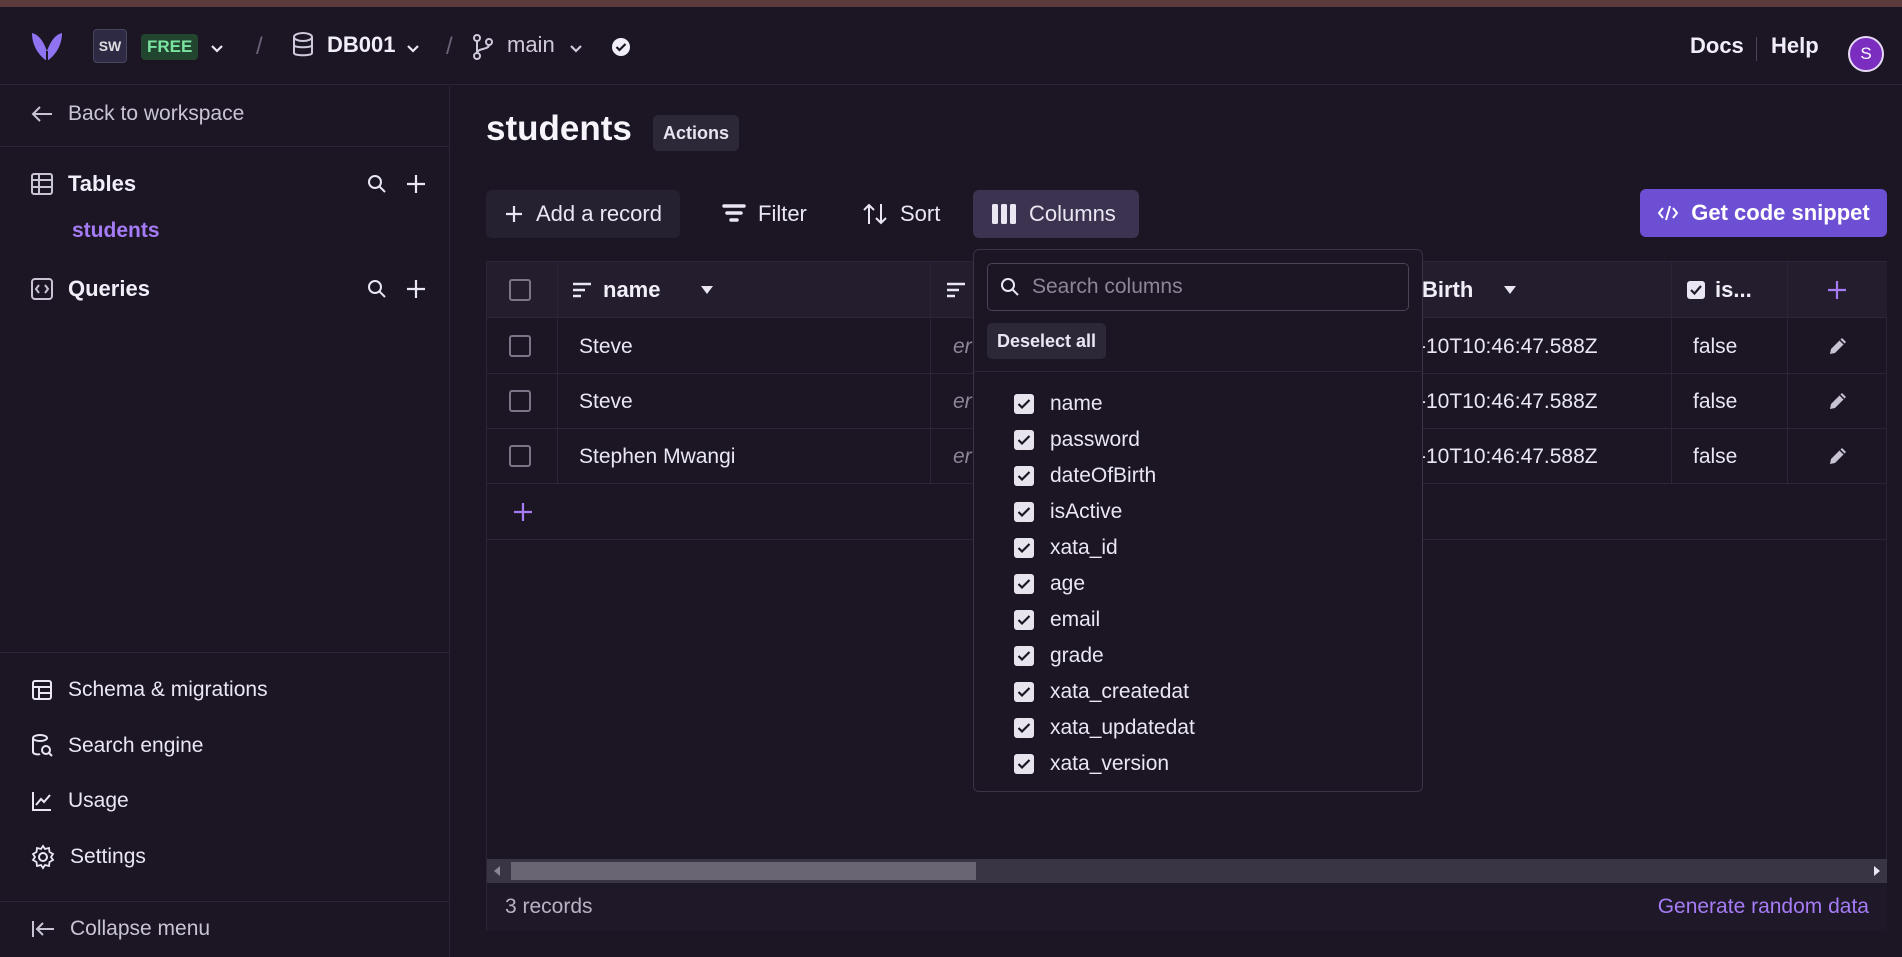 The width and height of the screenshot is (1902, 957). I want to click on columns-button: Columns, so click(1056, 214).